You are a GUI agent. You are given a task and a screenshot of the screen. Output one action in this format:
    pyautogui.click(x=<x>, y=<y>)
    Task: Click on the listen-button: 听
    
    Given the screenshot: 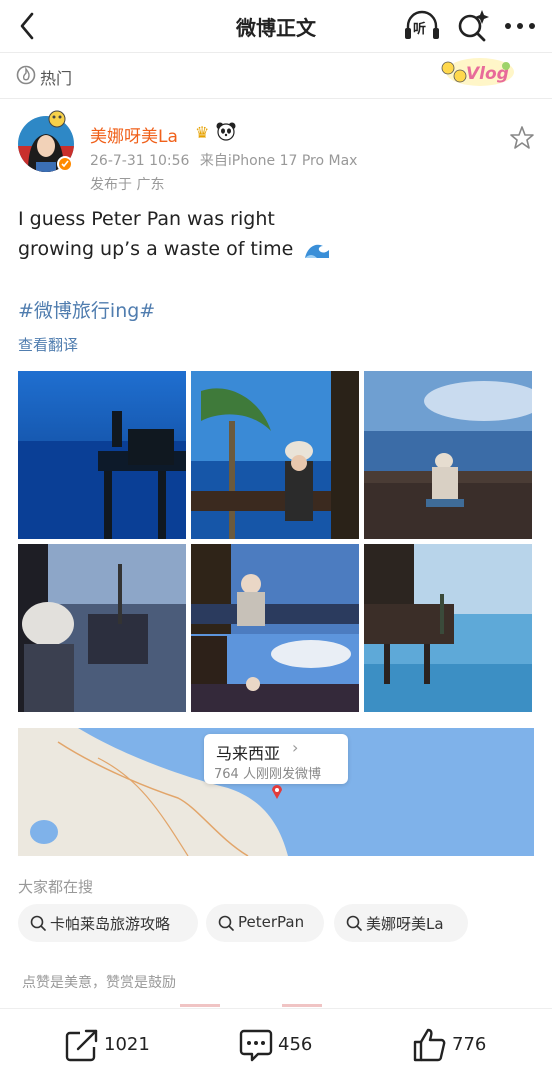 What is the action you would take?
    pyautogui.click(x=422, y=26)
    